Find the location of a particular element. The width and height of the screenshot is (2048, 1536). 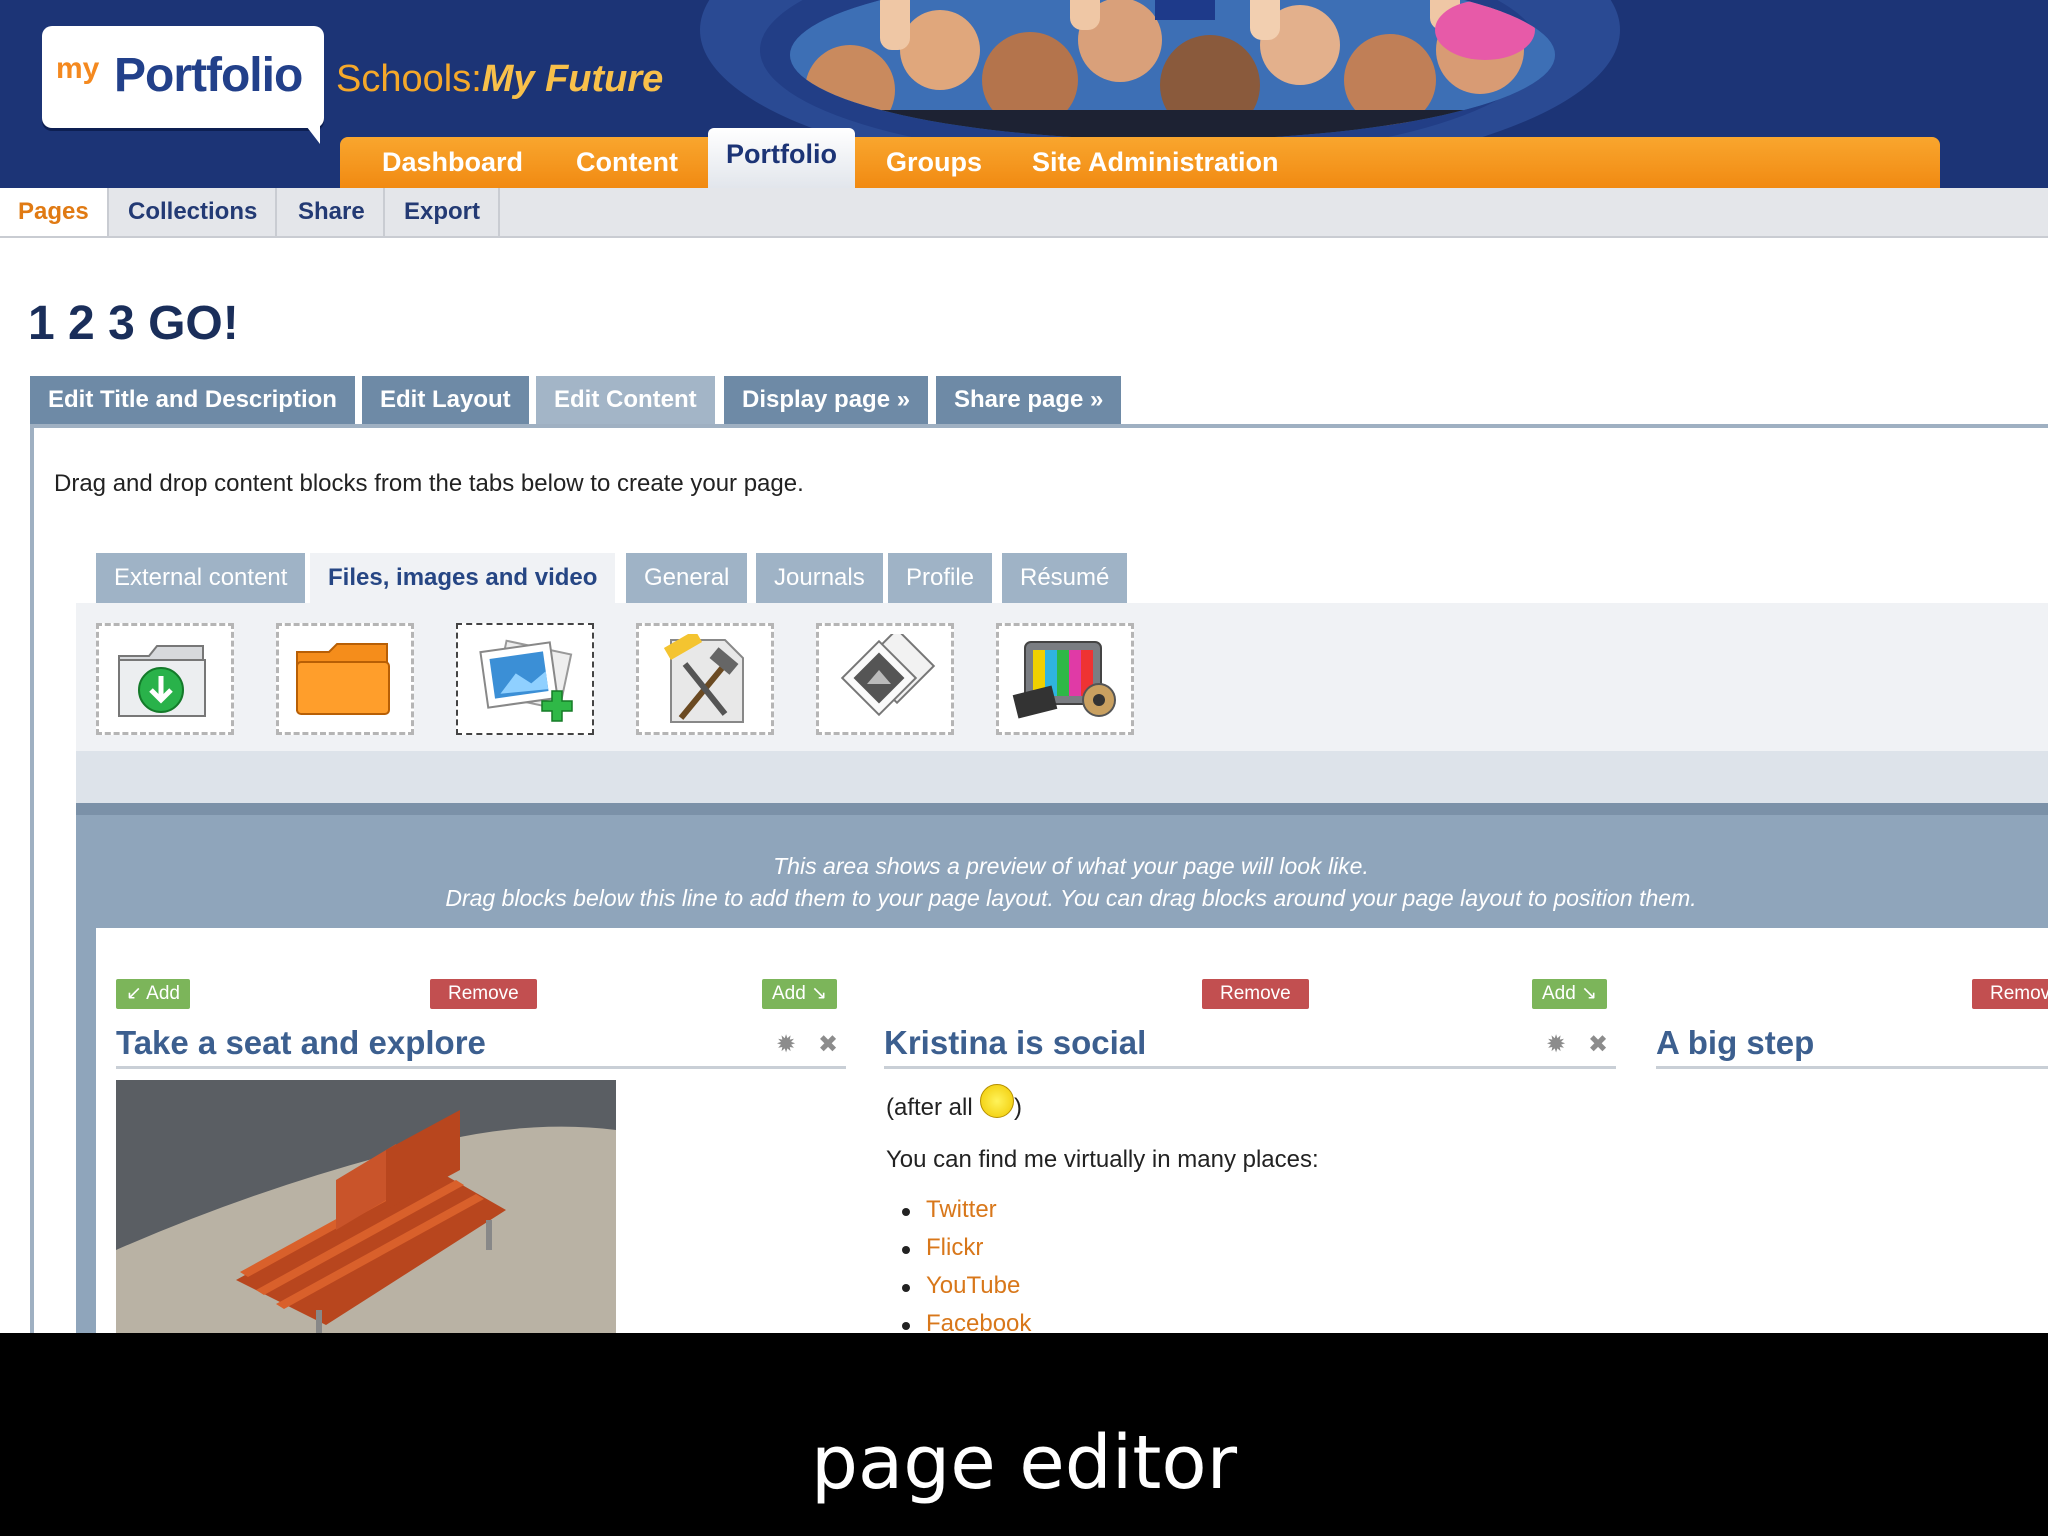

logo-my: my is located at coordinates (78, 68).